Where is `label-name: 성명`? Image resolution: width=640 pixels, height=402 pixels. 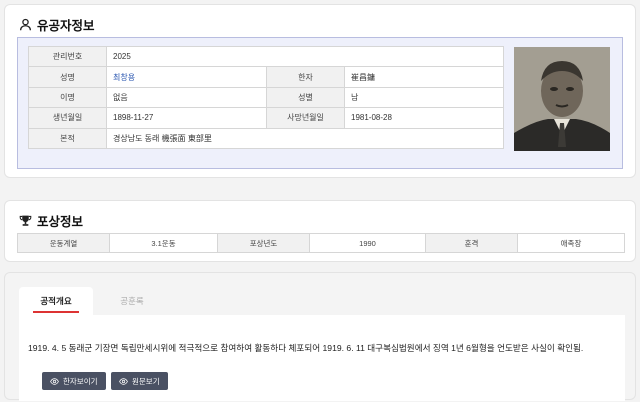 label-name: 성명 is located at coordinates (67, 77).